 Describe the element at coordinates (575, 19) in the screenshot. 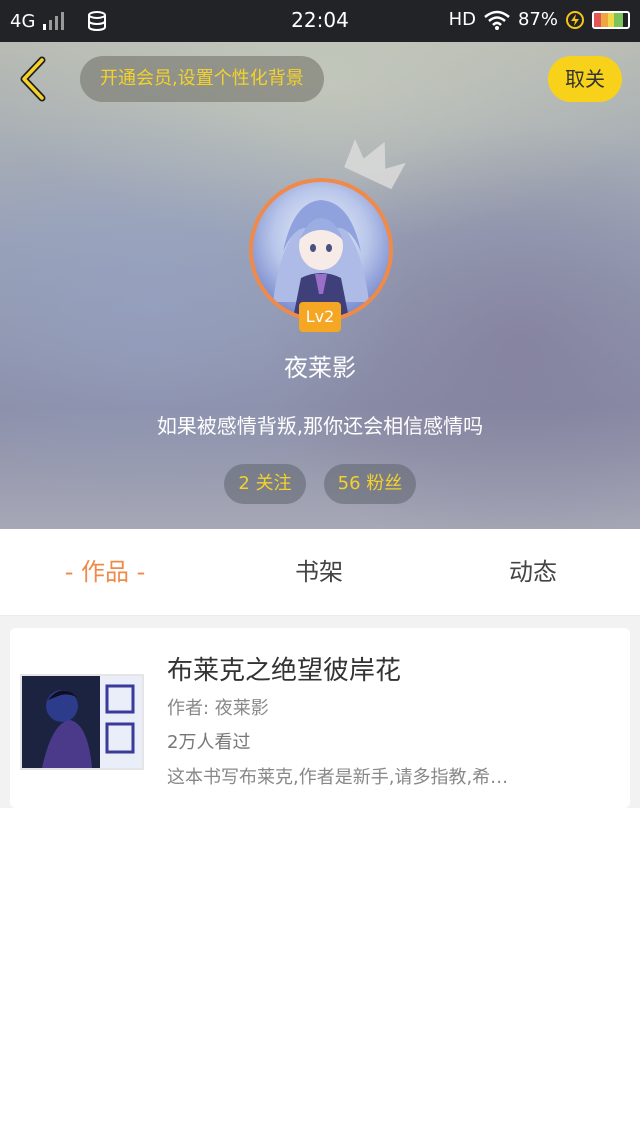

I see `charging-icon` at that location.